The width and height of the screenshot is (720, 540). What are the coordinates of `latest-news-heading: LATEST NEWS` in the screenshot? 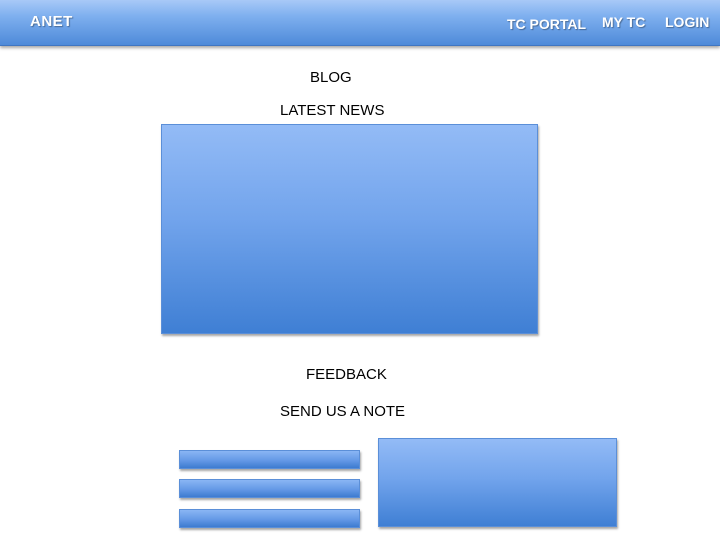 It's located at (332, 110).